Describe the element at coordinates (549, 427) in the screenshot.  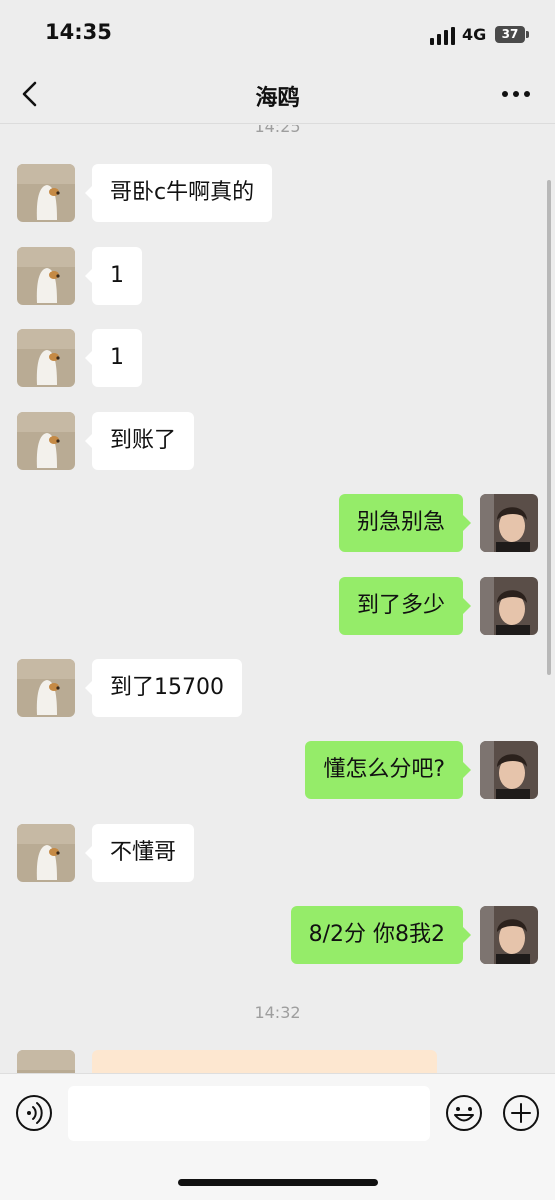
I see `scrollbar` at that location.